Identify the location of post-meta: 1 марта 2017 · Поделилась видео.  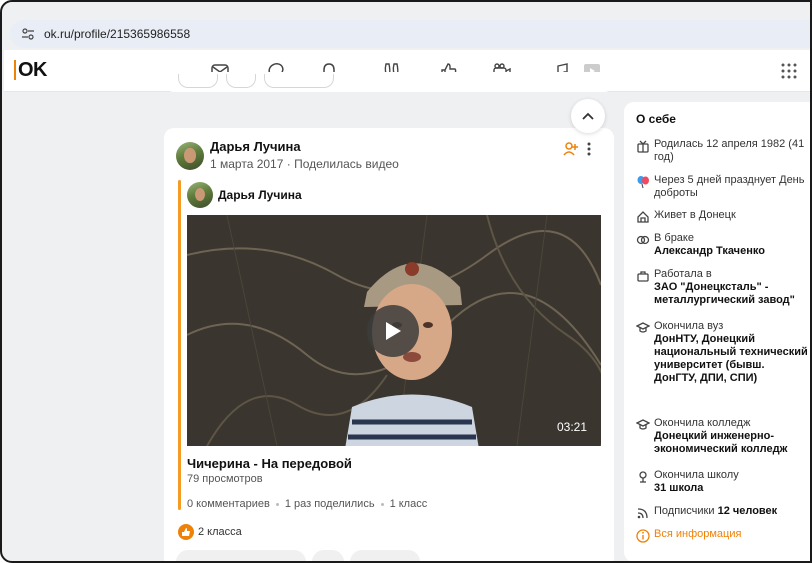
(304, 164).